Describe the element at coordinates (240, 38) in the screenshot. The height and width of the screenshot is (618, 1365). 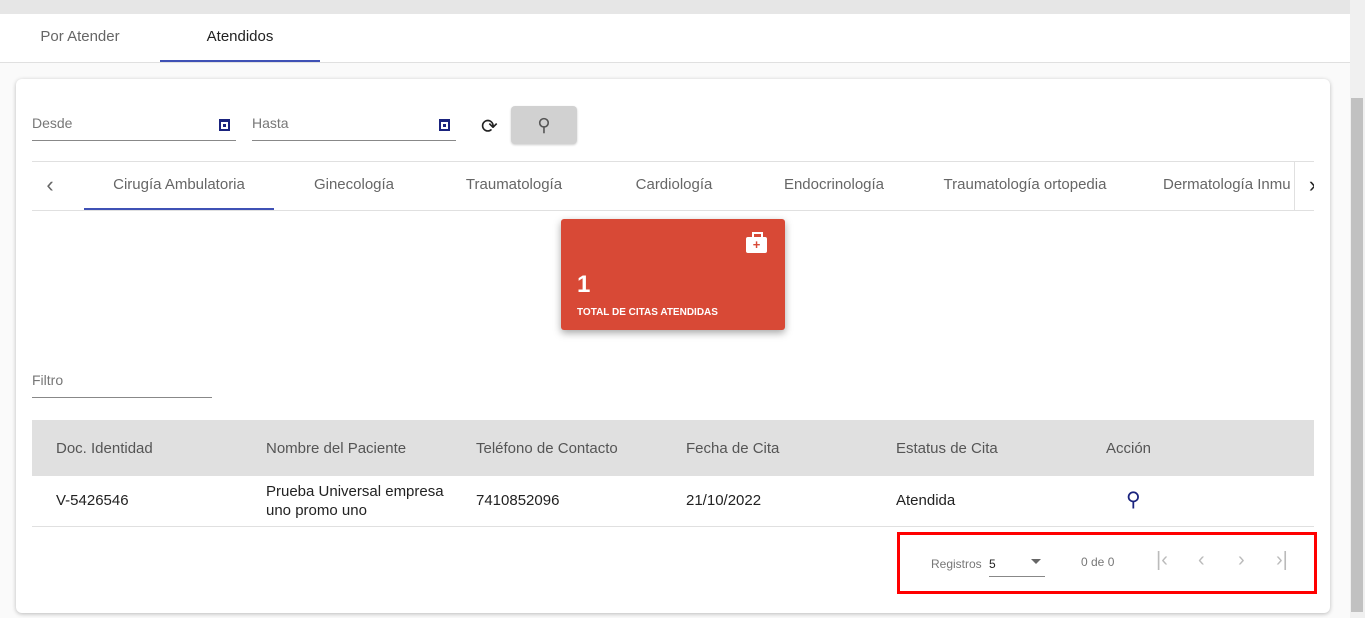
I see `tab-atendidos: Atendidos` at that location.